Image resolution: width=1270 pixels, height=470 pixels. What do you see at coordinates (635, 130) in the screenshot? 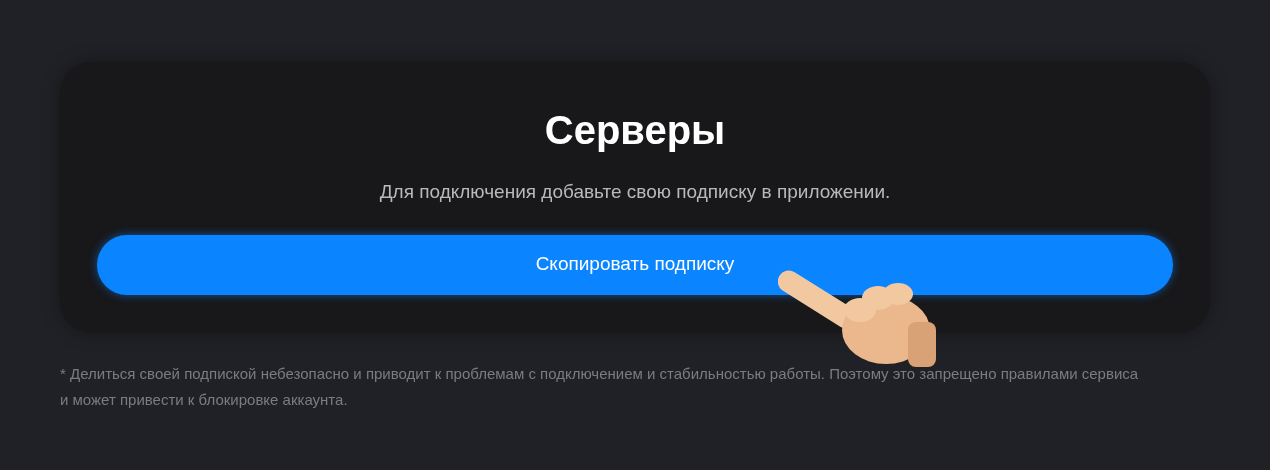
I see `card-title: Серверы` at bounding box center [635, 130].